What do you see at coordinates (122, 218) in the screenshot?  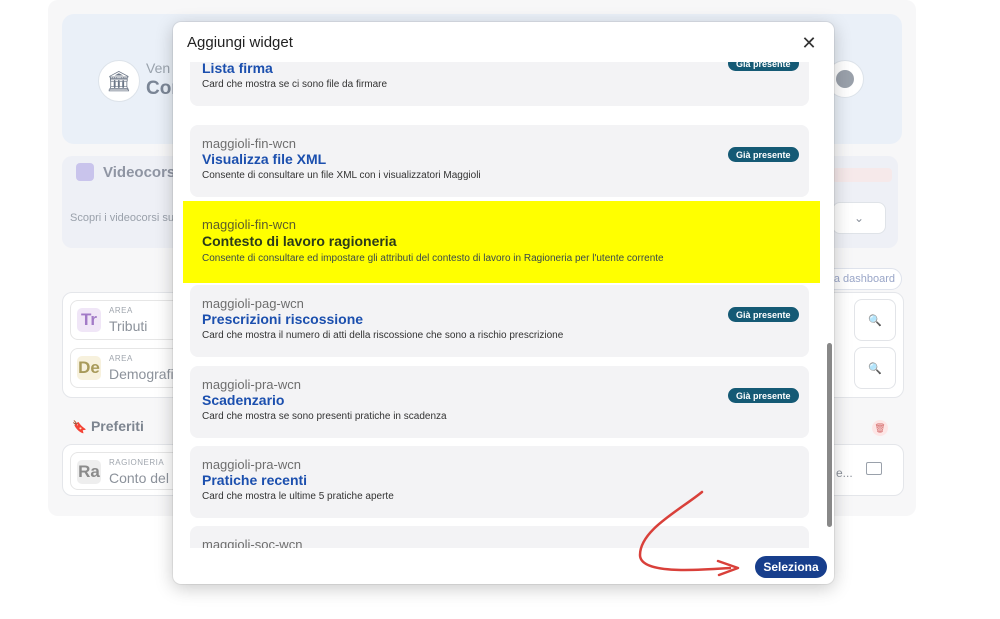 I see `videocorsi-description: Scopri i videocorsi su` at bounding box center [122, 218].